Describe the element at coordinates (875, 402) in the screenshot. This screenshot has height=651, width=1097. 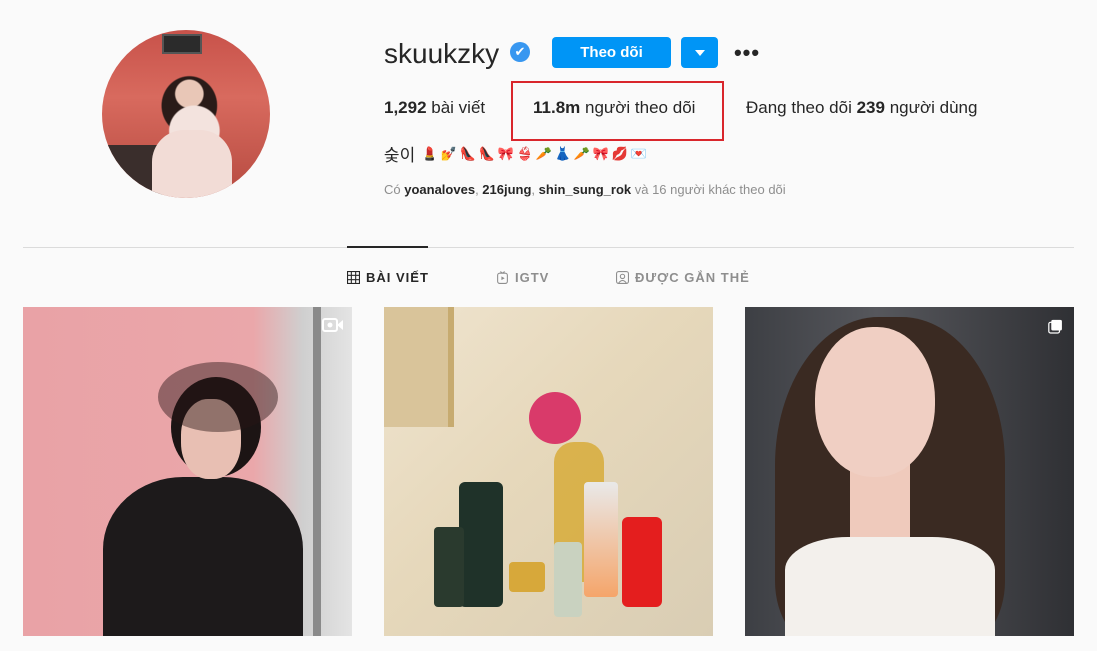
I see `post-figure-face` at that location.